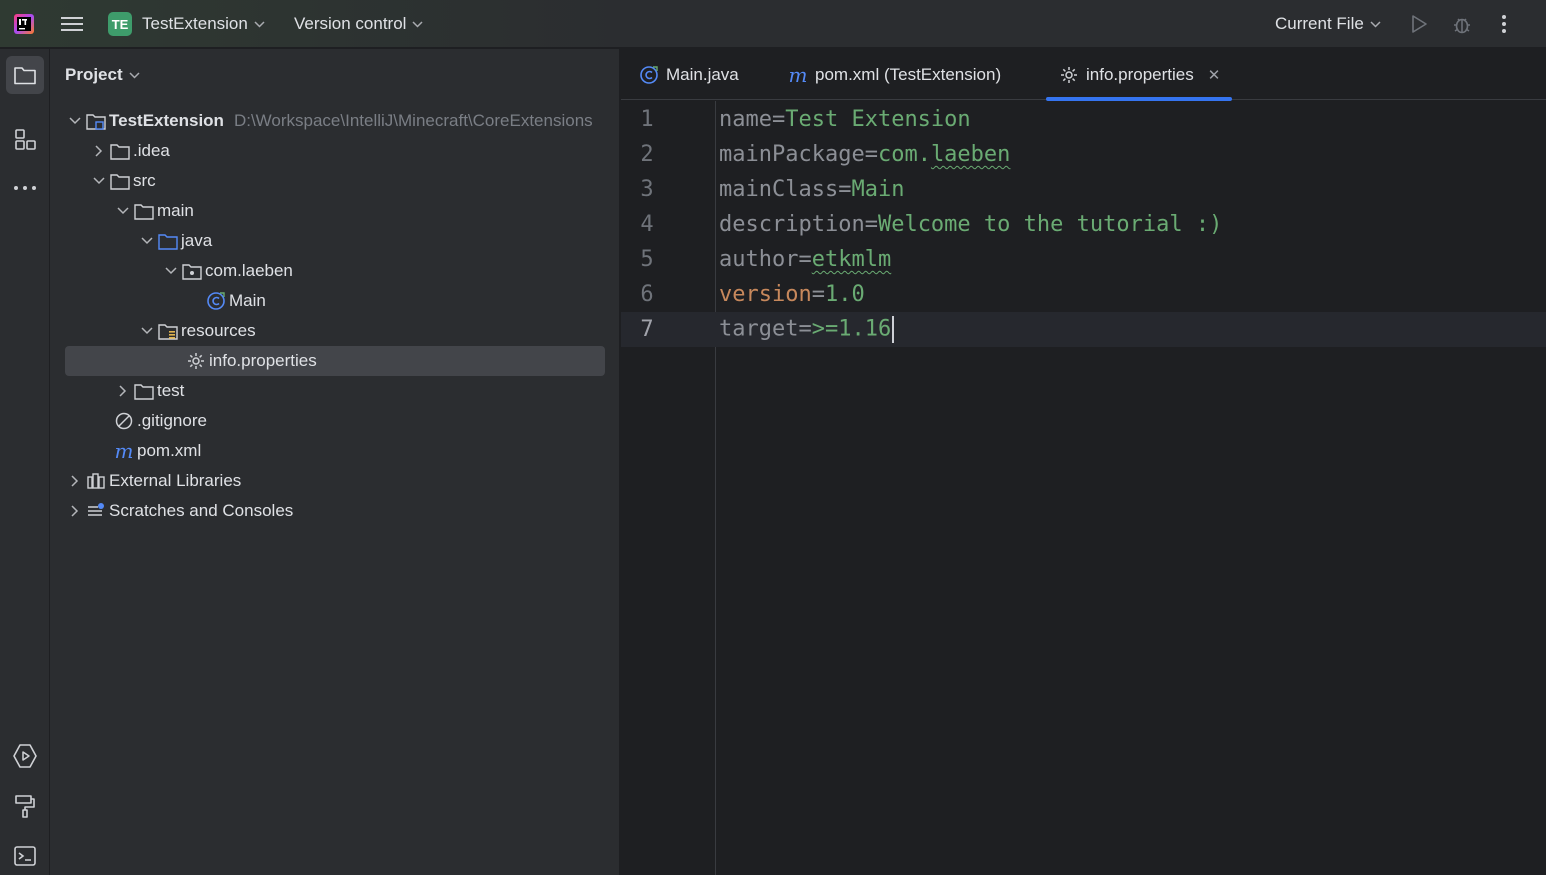 This screenshot has height=875, width=1546. Describe the element at coordinates (335, 241) in the screenshot. I see `tree-item-java: java` at that location.